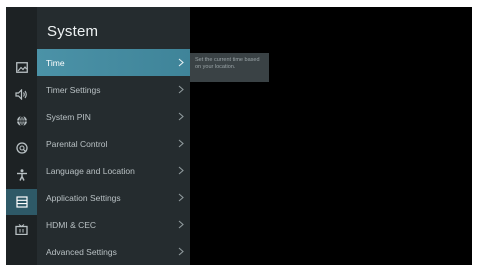 The width and height of the screenshot is (480, 270). What do you see at coordinates (71, 224) in the screenshot?
I see `menu-item-label: HDMI & CEC` at bounding box center [71, 224].